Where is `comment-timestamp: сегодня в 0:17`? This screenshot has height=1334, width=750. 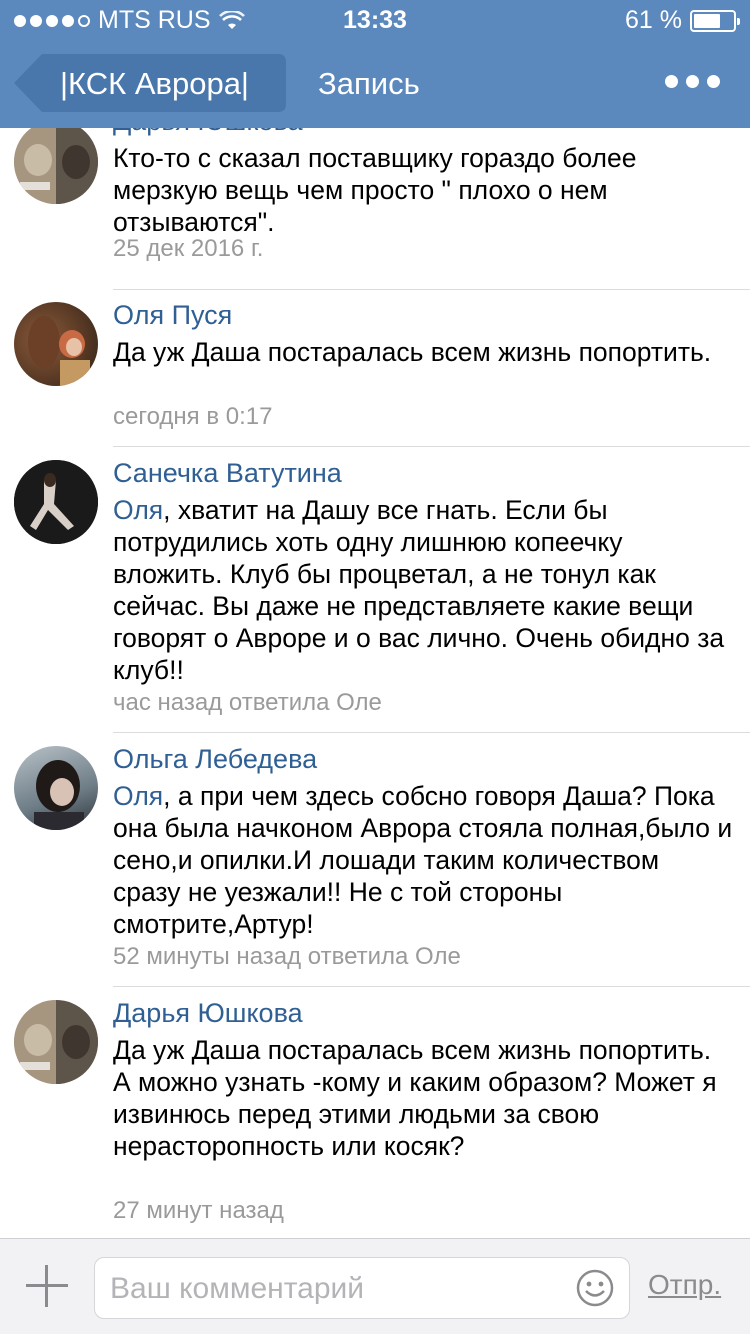 comment-timestamp: сегодня в 0:17 is located at coordinates (193, 416).